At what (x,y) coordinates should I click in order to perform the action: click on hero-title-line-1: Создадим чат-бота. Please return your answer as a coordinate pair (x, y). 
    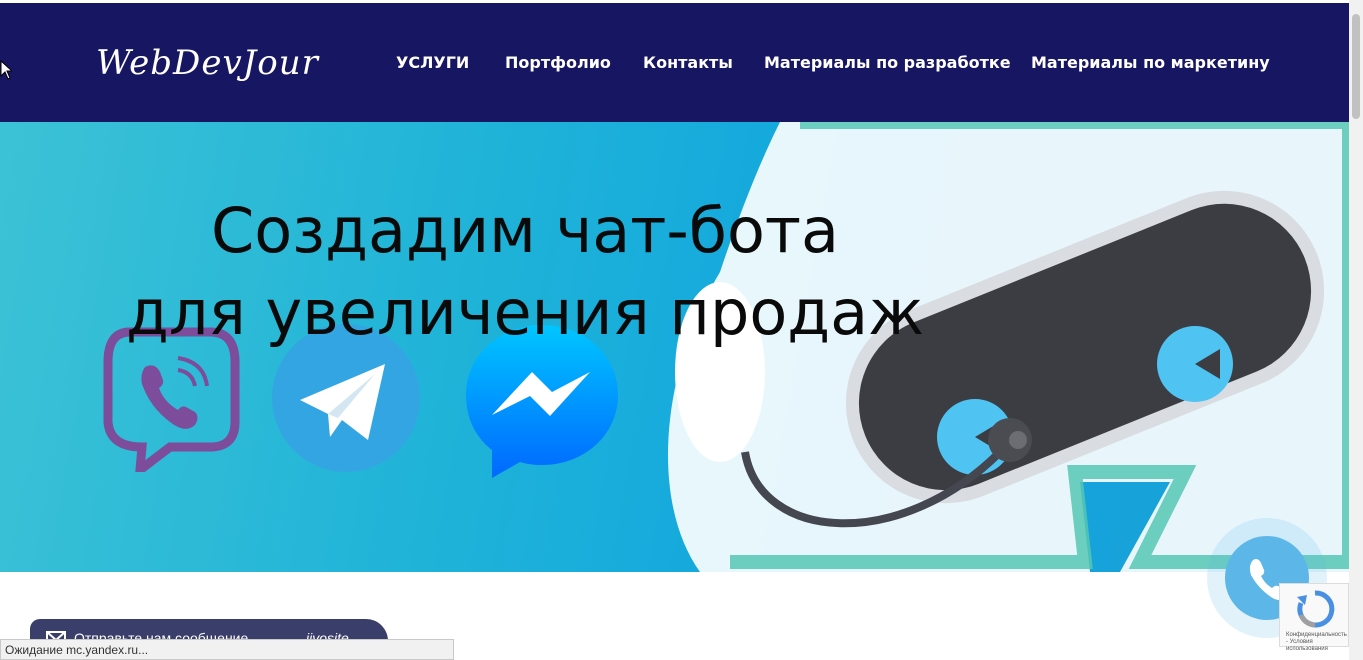
    Looking at the image, I should click on (525, 230).